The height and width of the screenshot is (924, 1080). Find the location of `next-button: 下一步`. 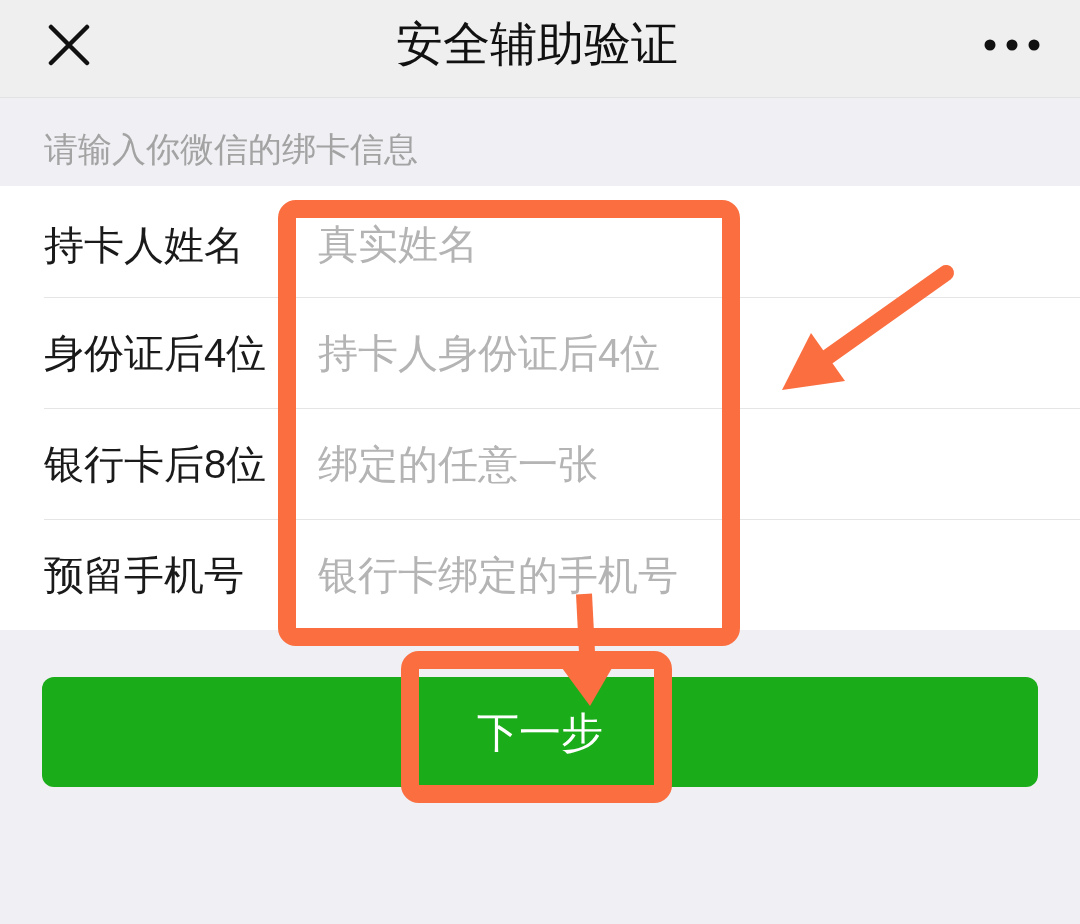

next-button: 下一步 is located at coordinates (540, 732).